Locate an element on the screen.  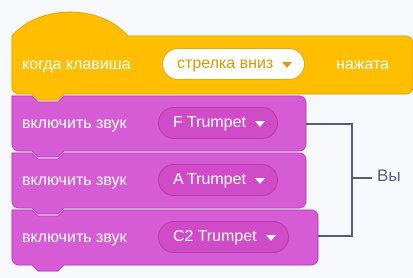
sound-dropdown-1: F Trumpet is located at coordinates (218, 123).